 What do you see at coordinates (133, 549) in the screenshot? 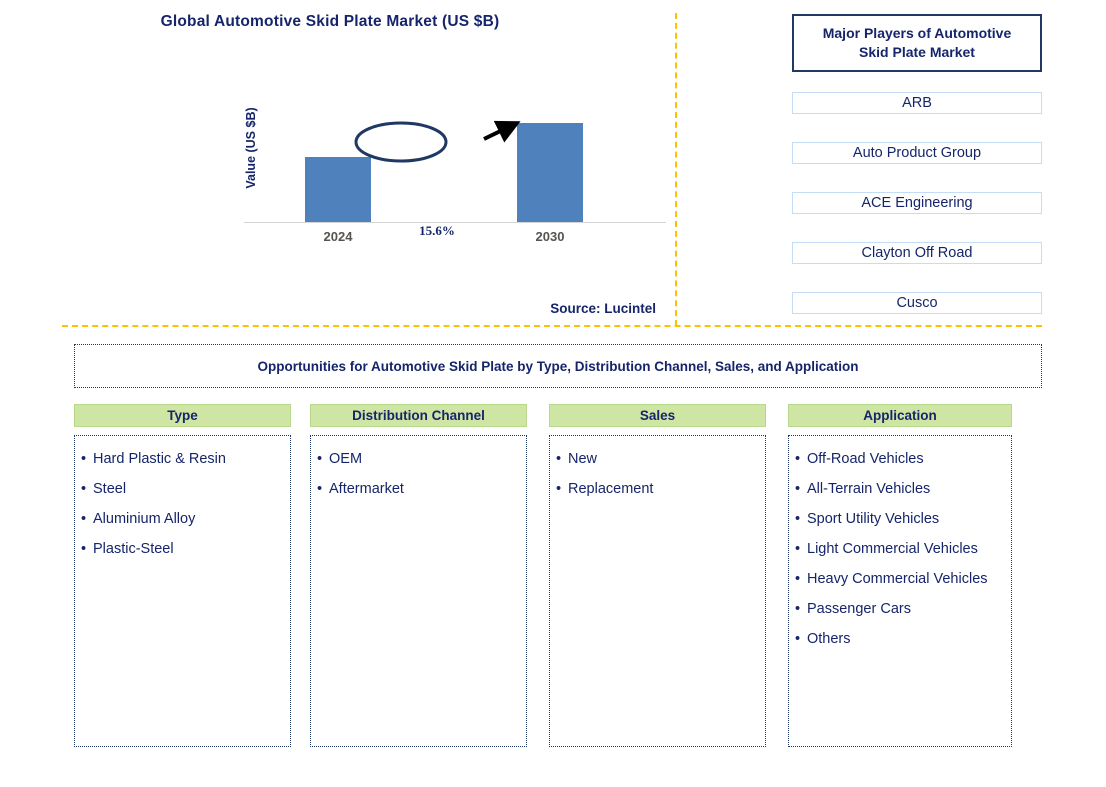
I see `list-item-label: Plastic-Steel` at bounding box center [133, 549].